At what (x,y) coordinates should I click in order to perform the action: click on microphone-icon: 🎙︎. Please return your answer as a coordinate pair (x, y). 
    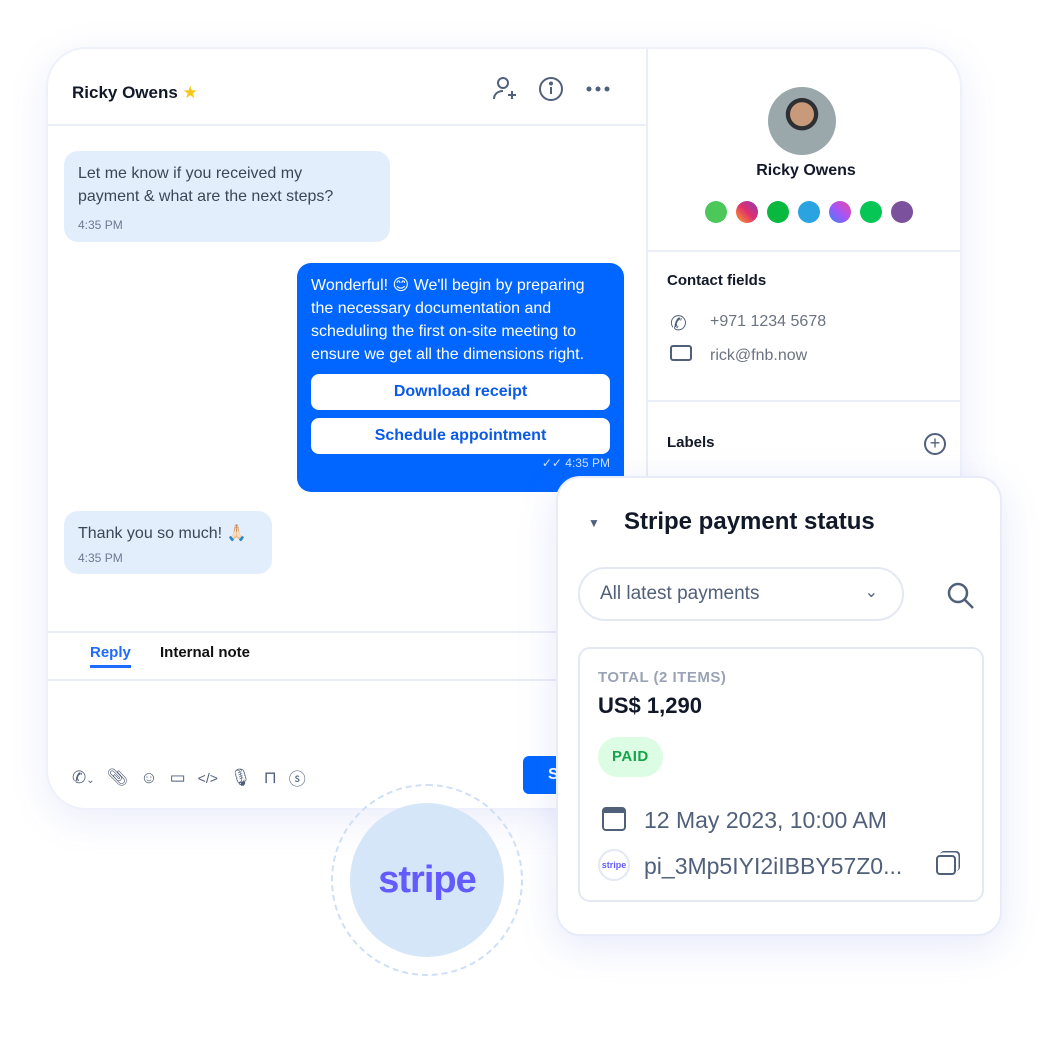
    Looking at the image, I should click on (241, 778).